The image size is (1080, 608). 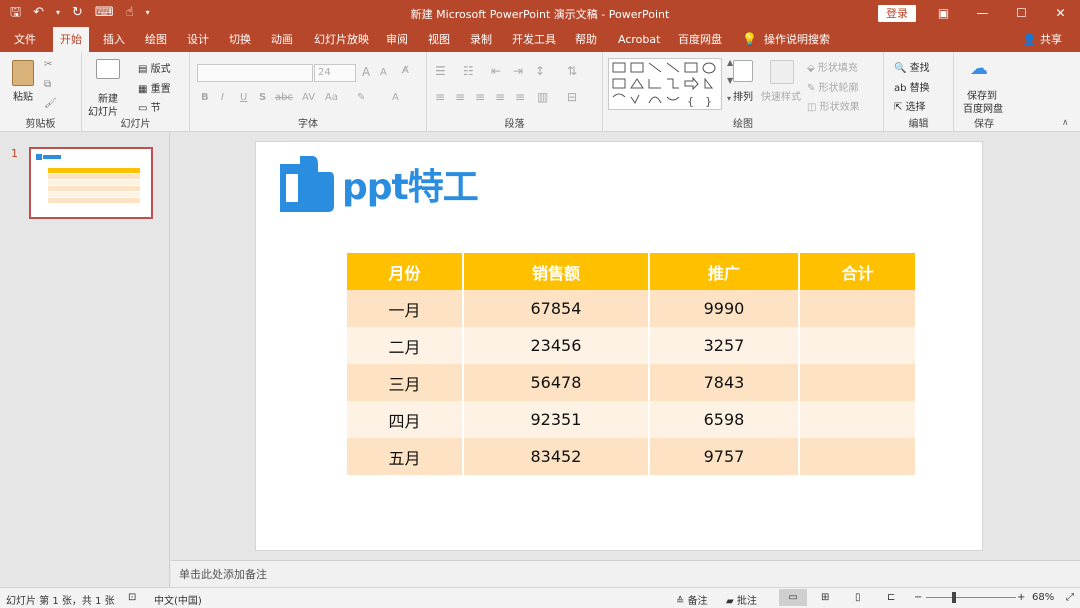 What do you see at coordinates (724, 345) in the screenshot?
I see `table-cell: 3257` at bounding box center [724, 345].